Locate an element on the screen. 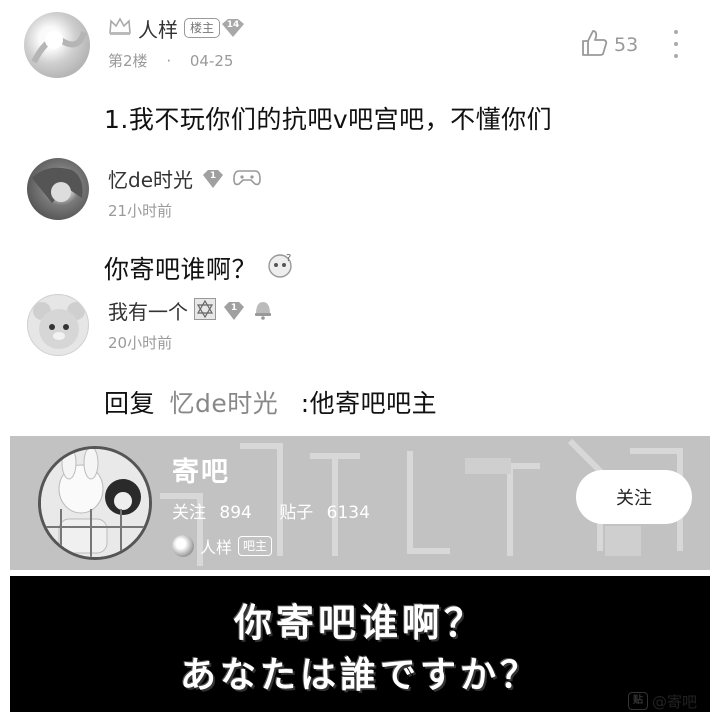  owner-avatar is located at coordinates (183, 546).